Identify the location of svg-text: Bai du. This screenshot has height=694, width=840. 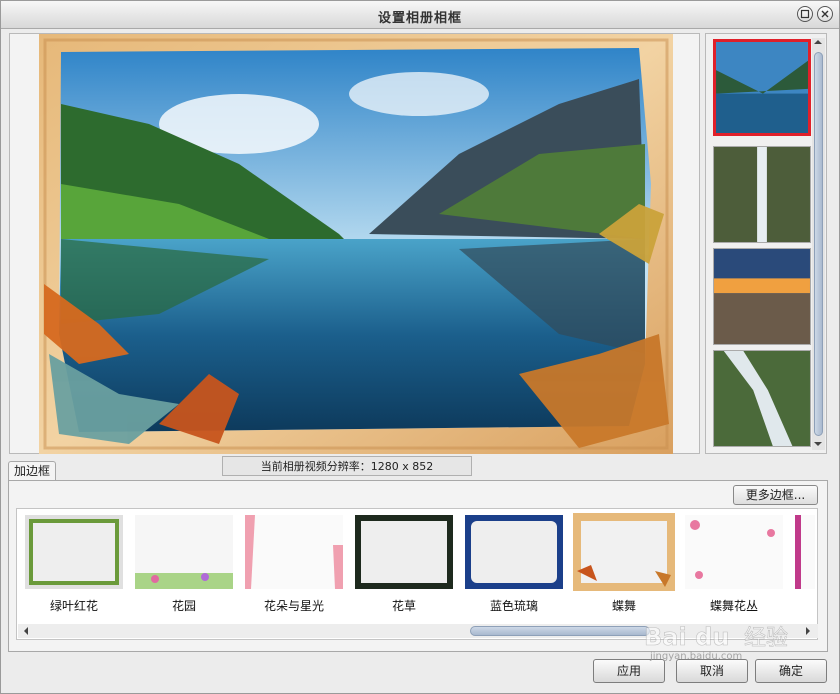
(686, 637).